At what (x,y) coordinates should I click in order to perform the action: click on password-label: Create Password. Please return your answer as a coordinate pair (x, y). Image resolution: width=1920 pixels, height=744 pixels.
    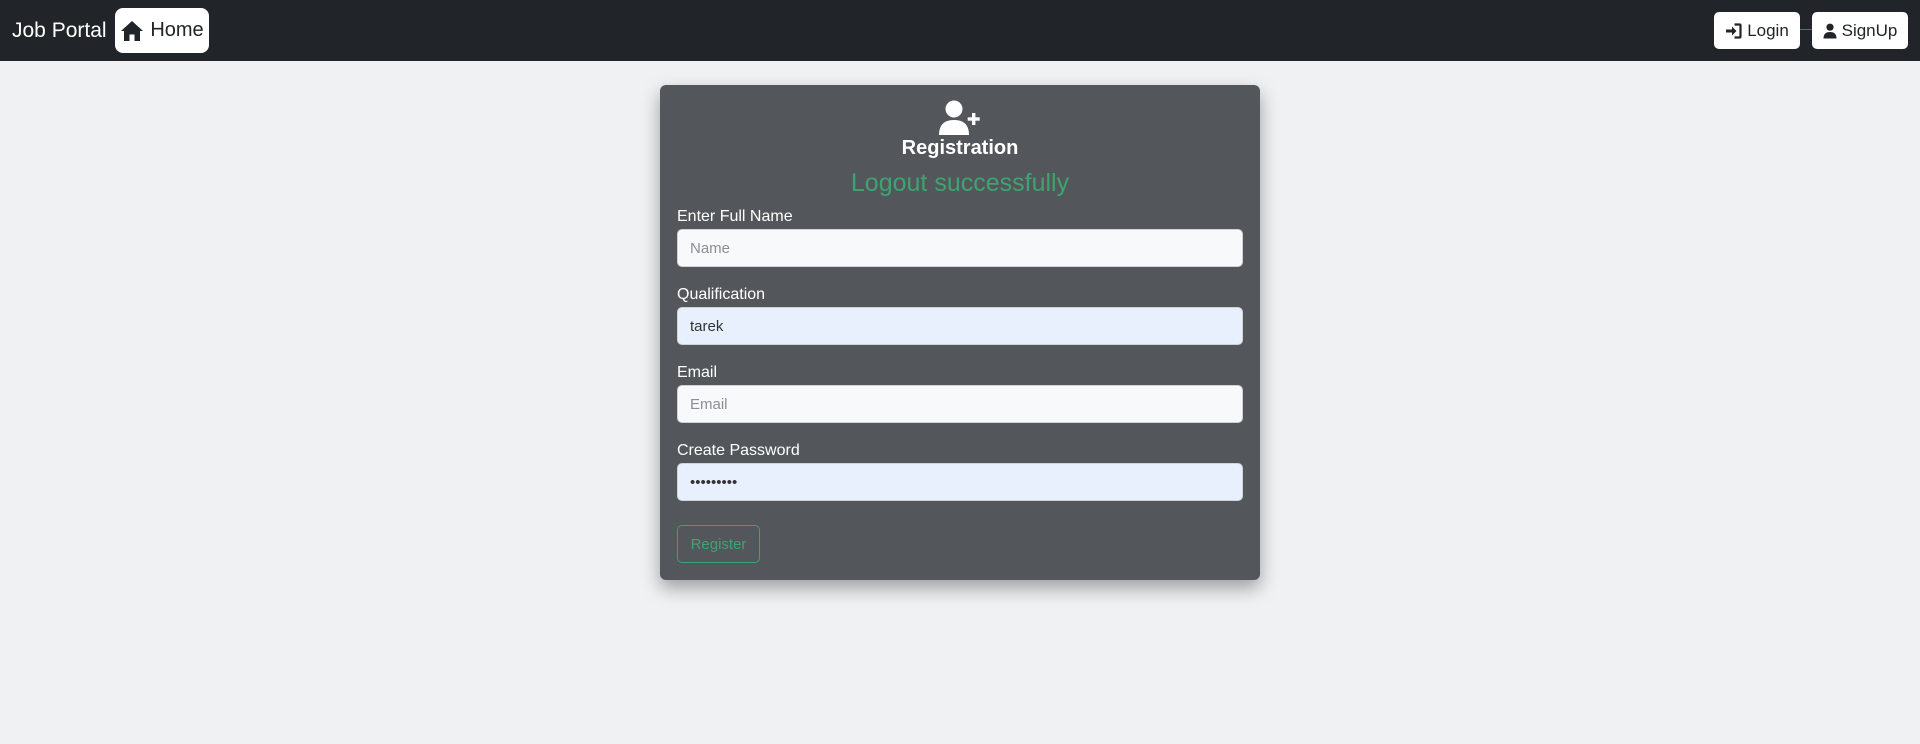
    Looking at the image, I should click on (738, 450).